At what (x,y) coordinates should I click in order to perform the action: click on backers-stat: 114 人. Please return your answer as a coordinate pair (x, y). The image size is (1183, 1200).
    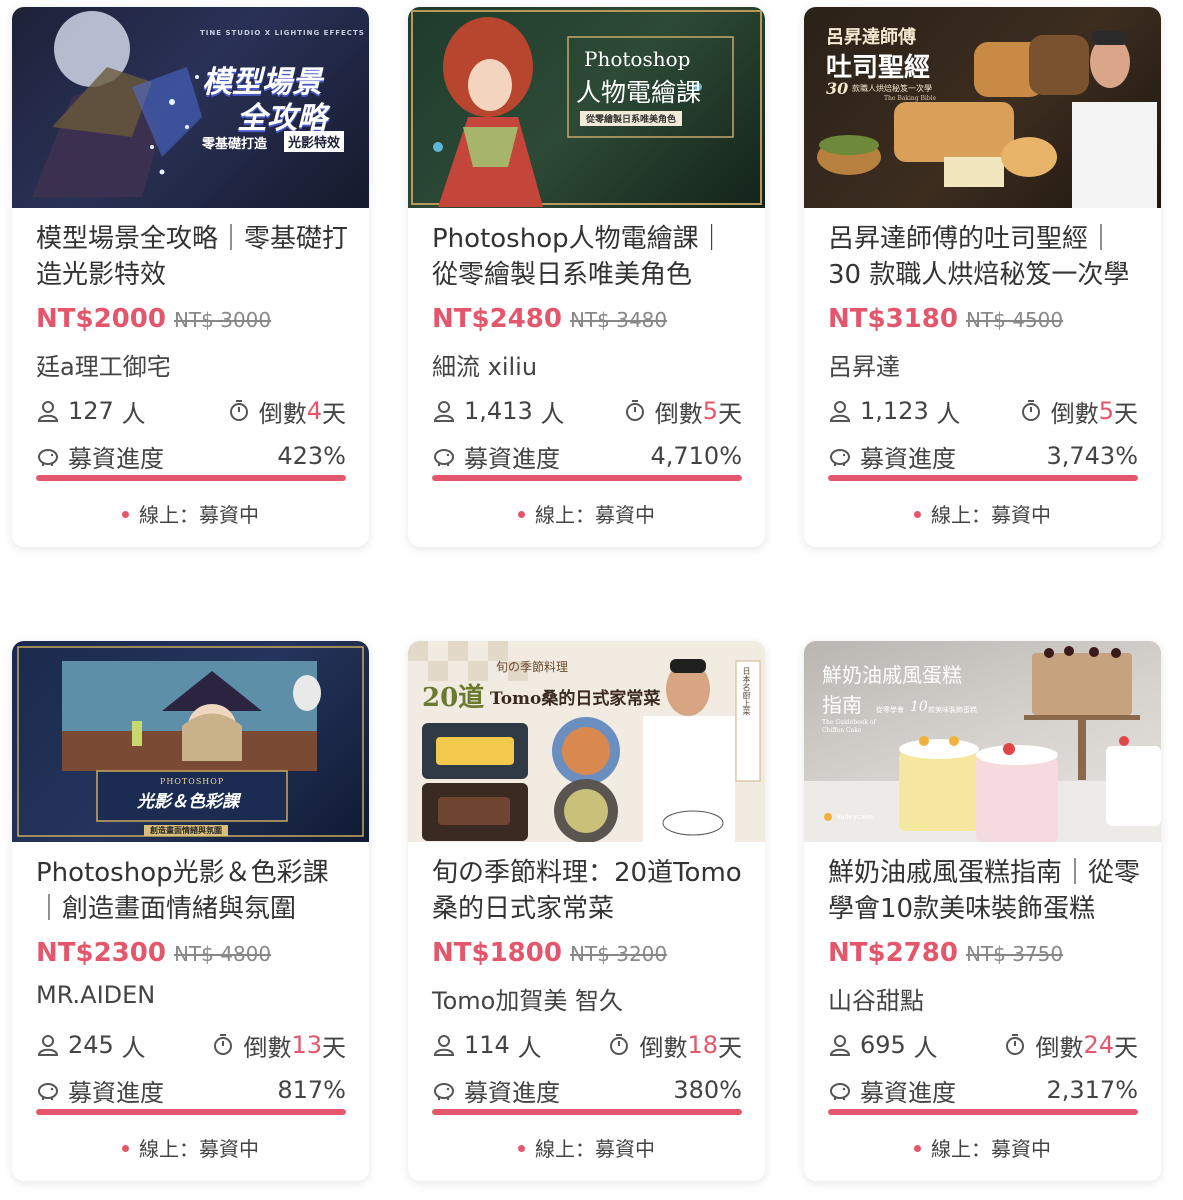
    Looking at the image, I should click on (486, 1045).